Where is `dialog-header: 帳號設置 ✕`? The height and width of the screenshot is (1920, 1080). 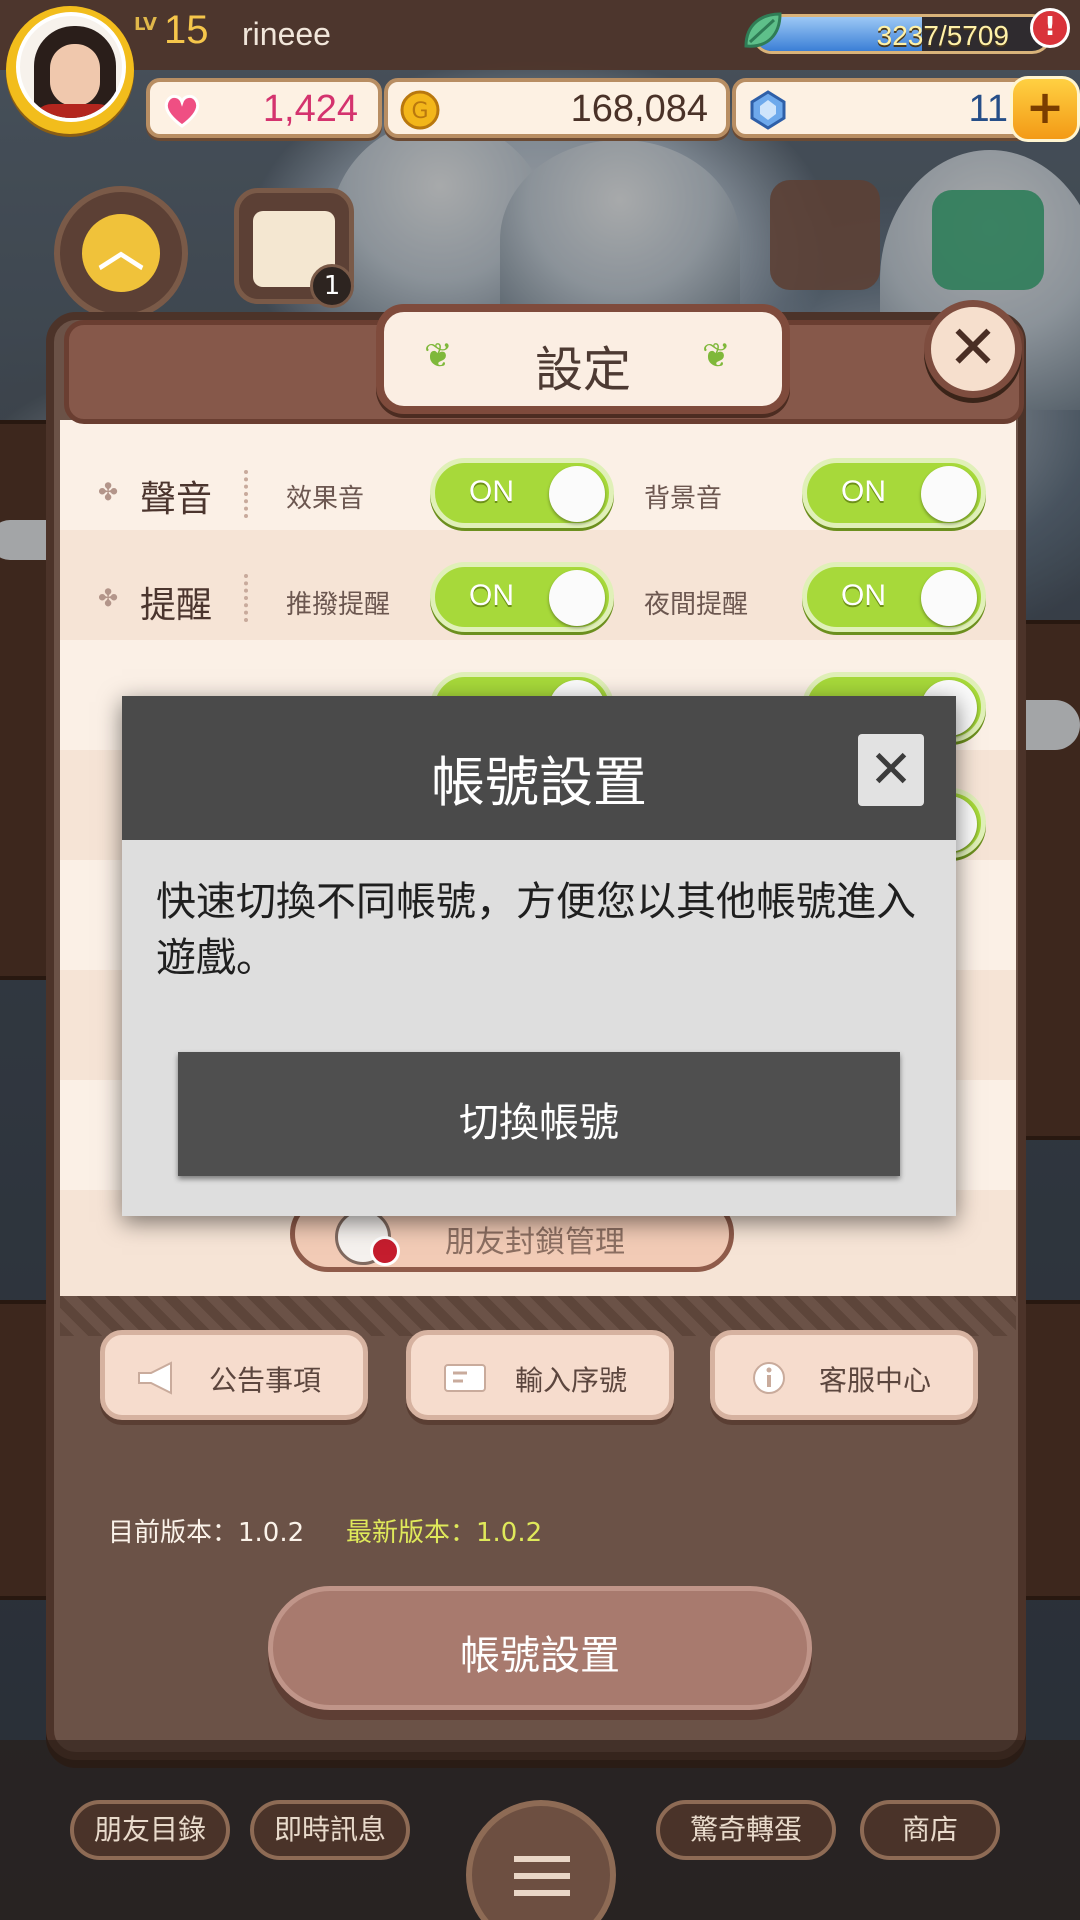
dialog-header: 帳號設置 ✕ is located at coordinates (539, 768).